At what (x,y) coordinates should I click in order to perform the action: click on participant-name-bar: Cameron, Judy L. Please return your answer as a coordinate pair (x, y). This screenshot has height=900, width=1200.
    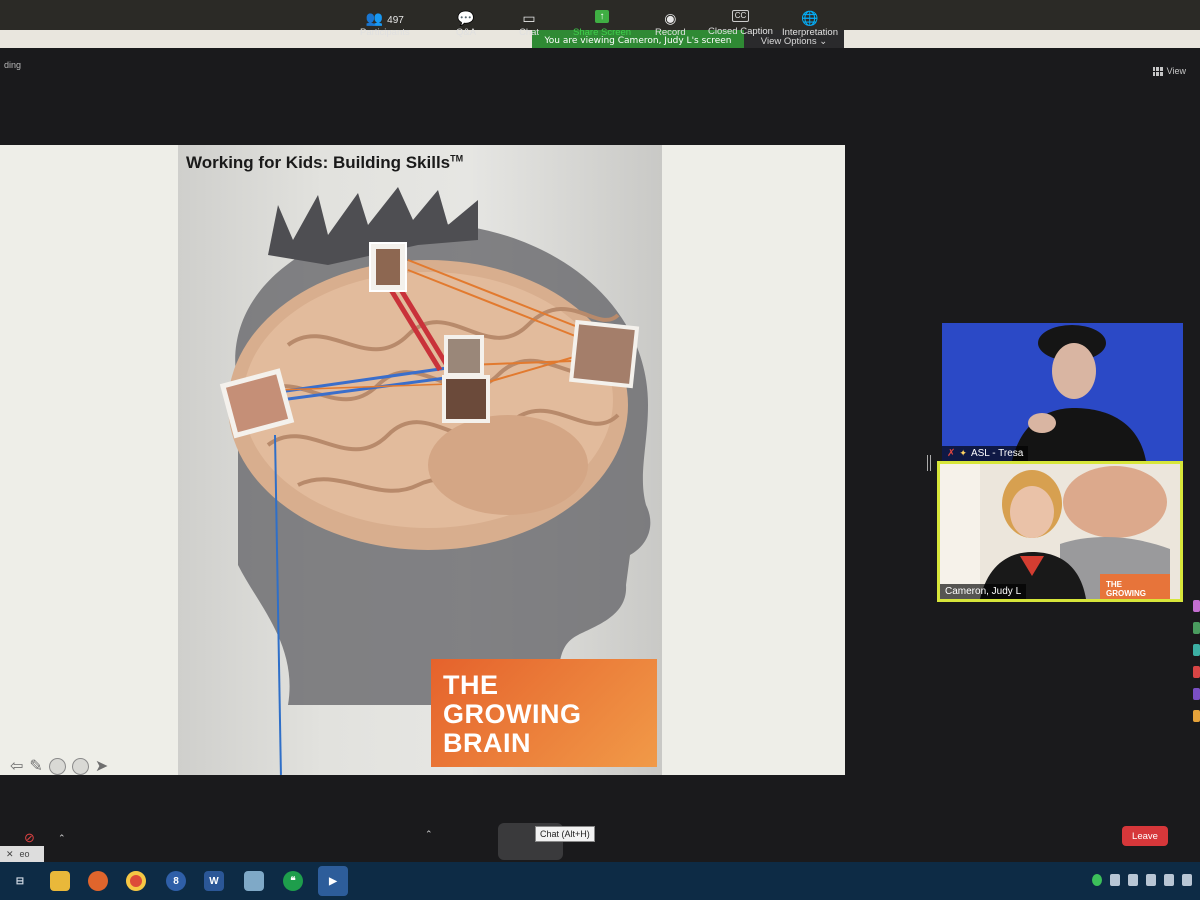
    Looking at the image, I should click on (983, 591).